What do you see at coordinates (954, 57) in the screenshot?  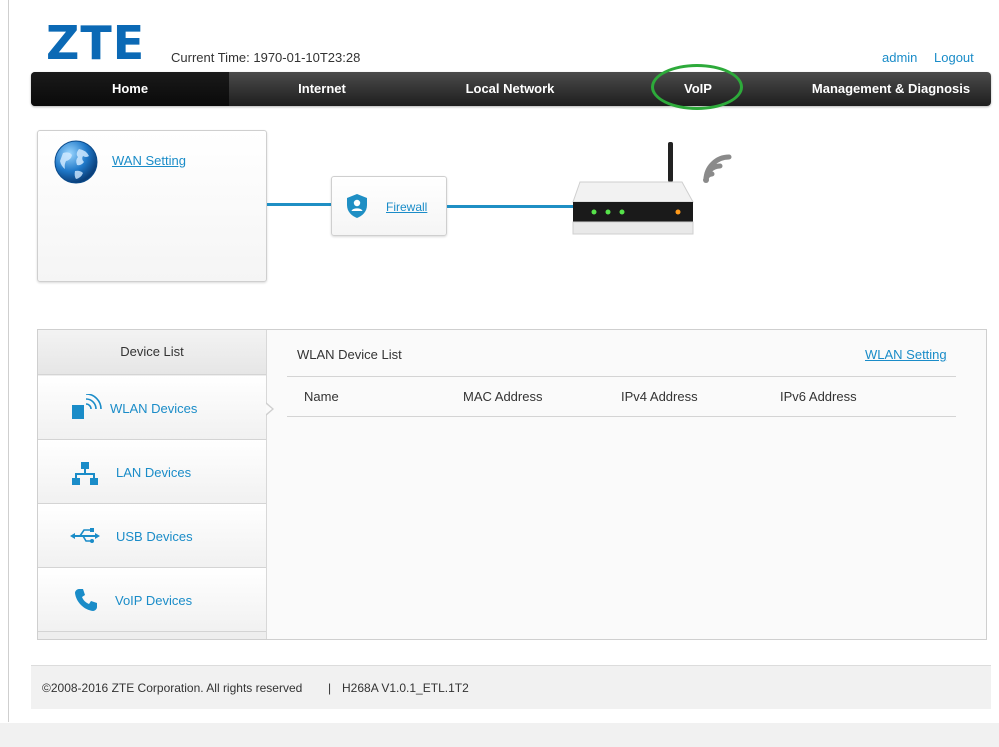 I see `logout-link: Logout` at bounding box center [954, 57].